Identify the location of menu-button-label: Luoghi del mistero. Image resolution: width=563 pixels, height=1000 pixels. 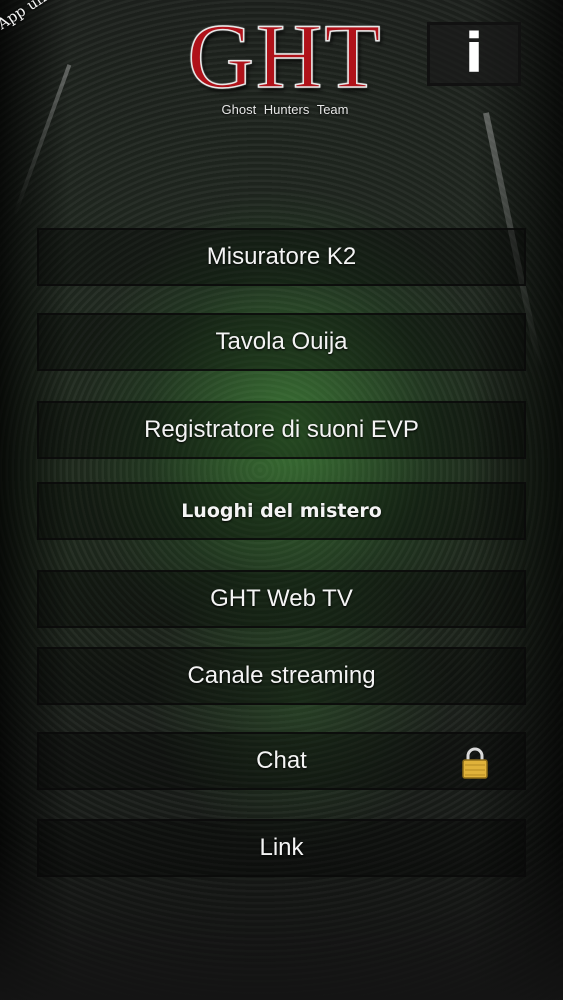
(281, 511).